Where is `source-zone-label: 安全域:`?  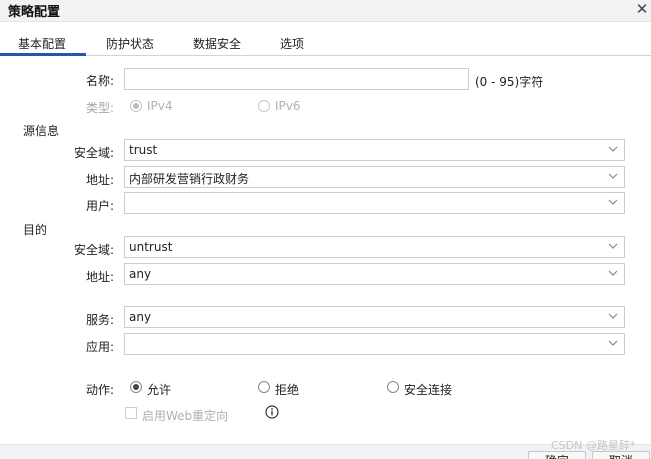 source-zone-label: 安全域: is located at coordinates (93, 153).